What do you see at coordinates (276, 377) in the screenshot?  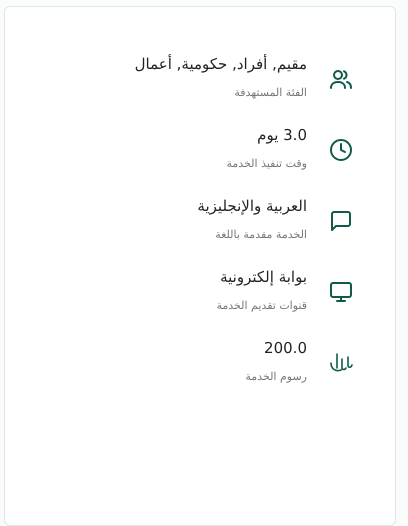 I see `detail-label: رسوم الخدمة` at bounding box center [276, 377].